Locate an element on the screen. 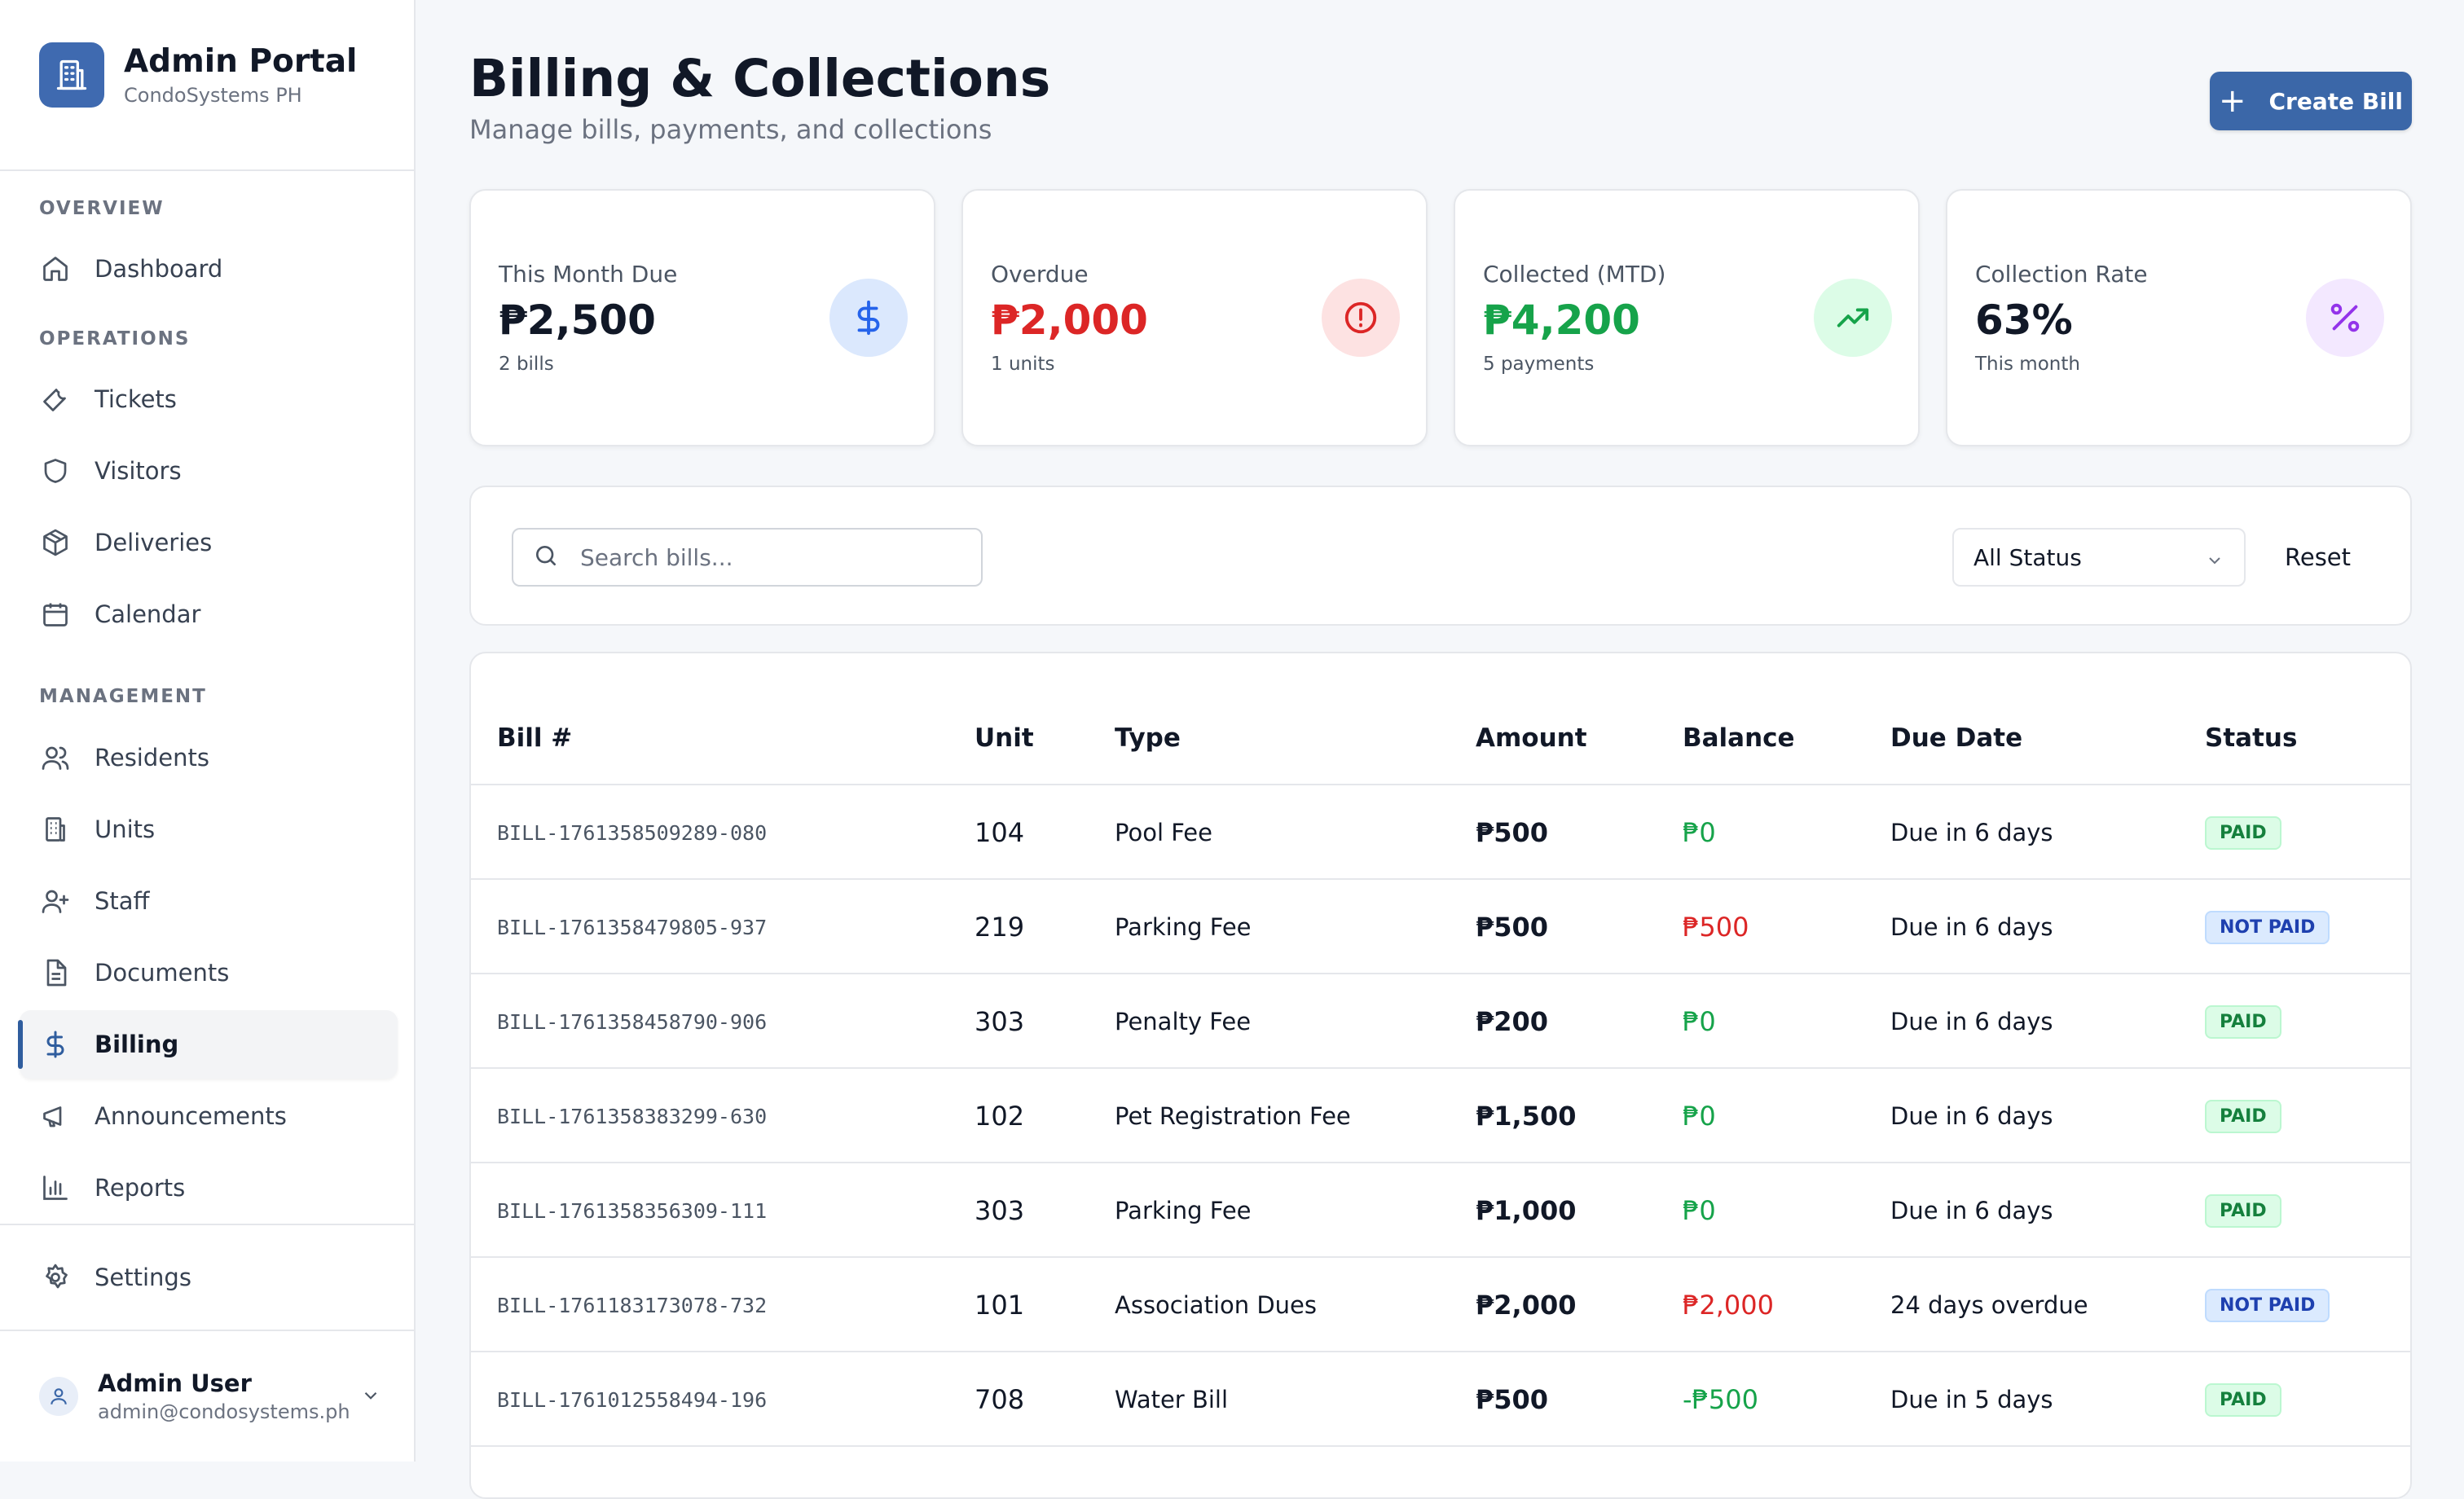 Image resolution: width=2464 pixels, height=1499 pixels. amount-cell: ₱500 is located at coordinates (1512, 1399).